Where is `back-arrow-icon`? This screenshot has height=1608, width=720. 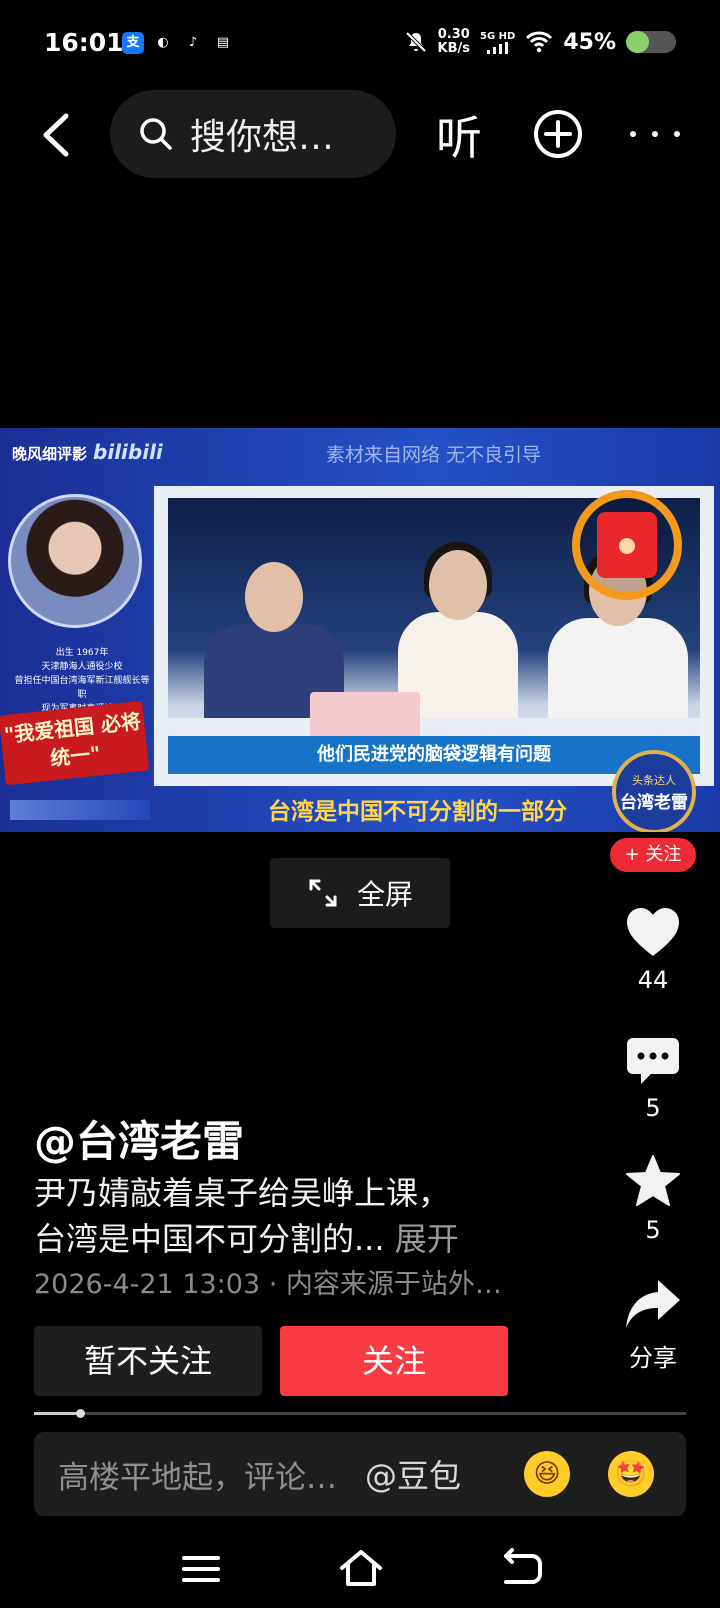
back-arrow-icon is located at coordinates (59, 135).